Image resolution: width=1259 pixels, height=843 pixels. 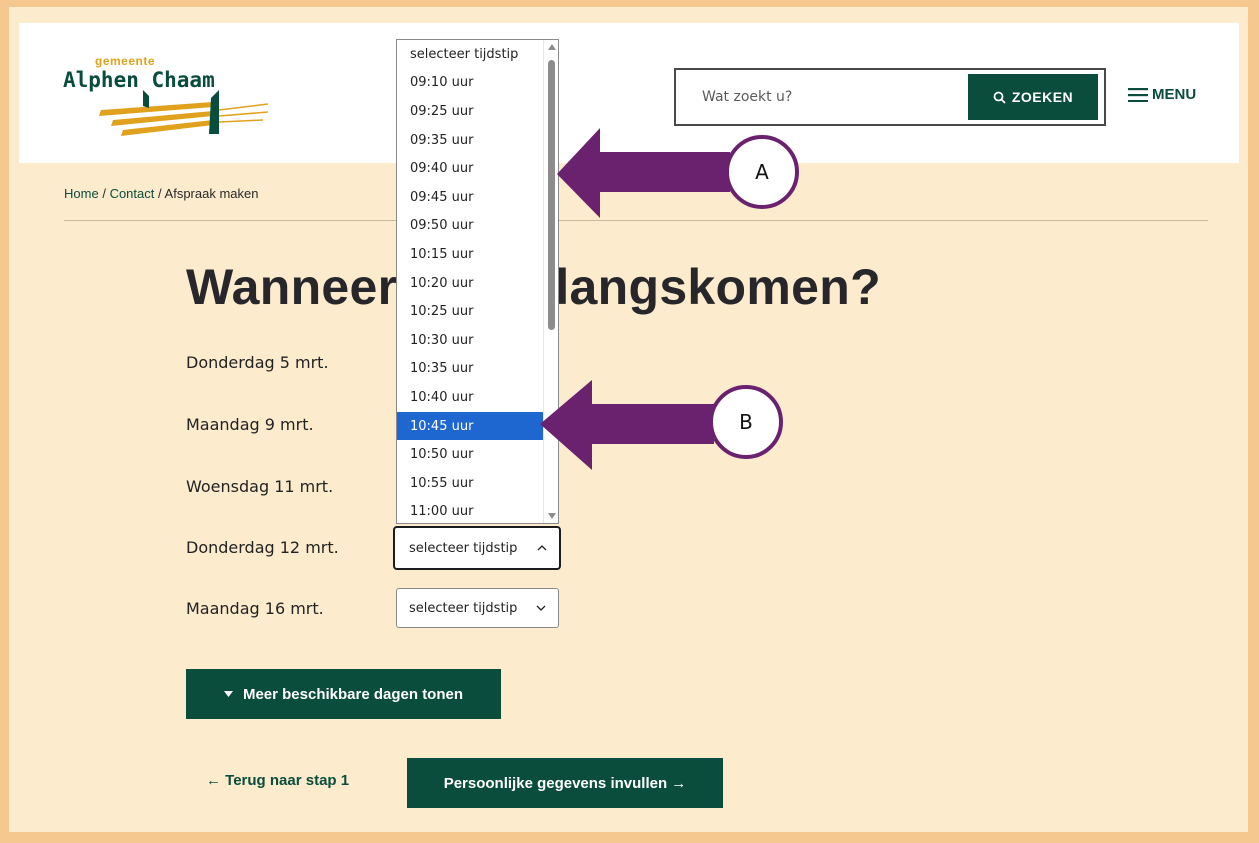 What do you see at coordinates (470, 197) in the screenshot?
I see `dropdown-option: 09:45 uur` at bounding box center [470, 197].